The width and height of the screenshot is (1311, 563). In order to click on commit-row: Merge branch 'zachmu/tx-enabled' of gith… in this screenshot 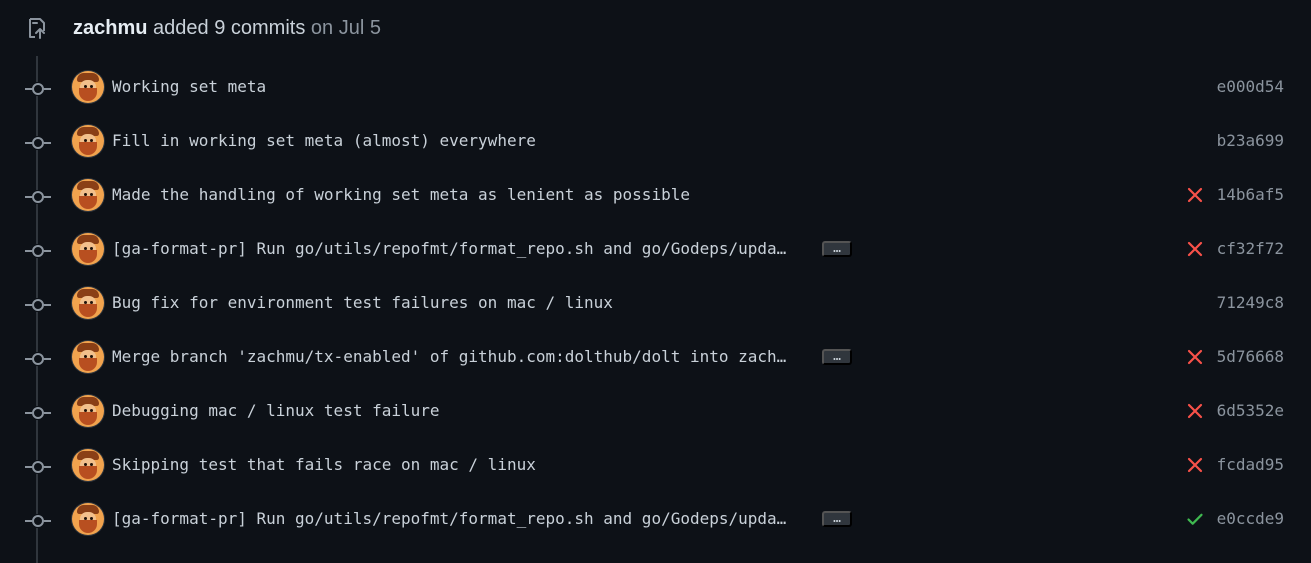, I will do `click(655, 359)`.